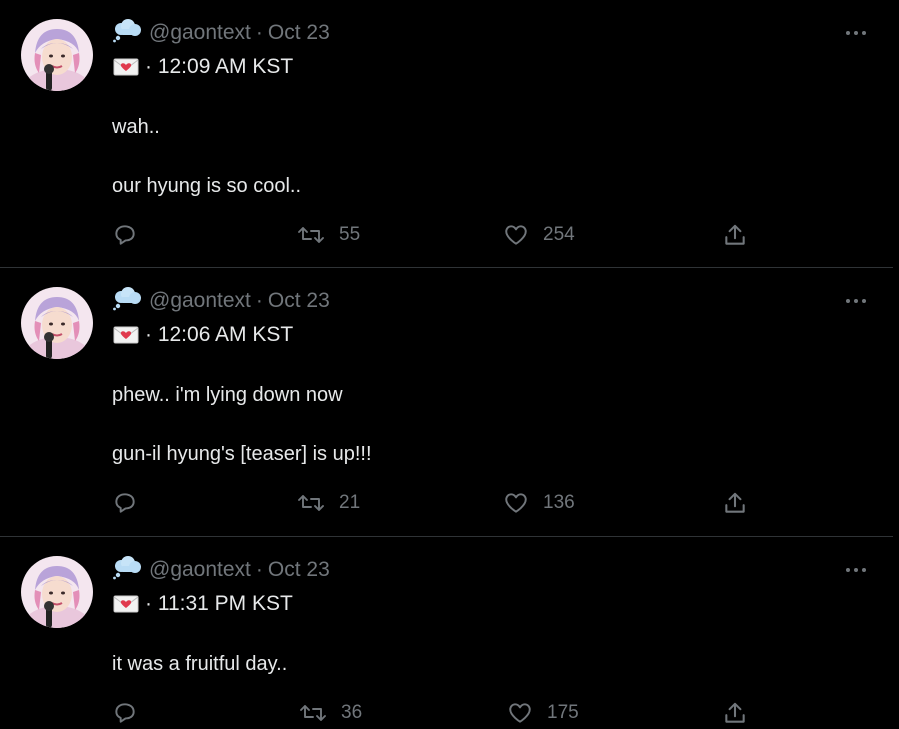  Describe the element at coordinates (350, 502) in the screenshot. I see `retweet-count: 21` at that location.